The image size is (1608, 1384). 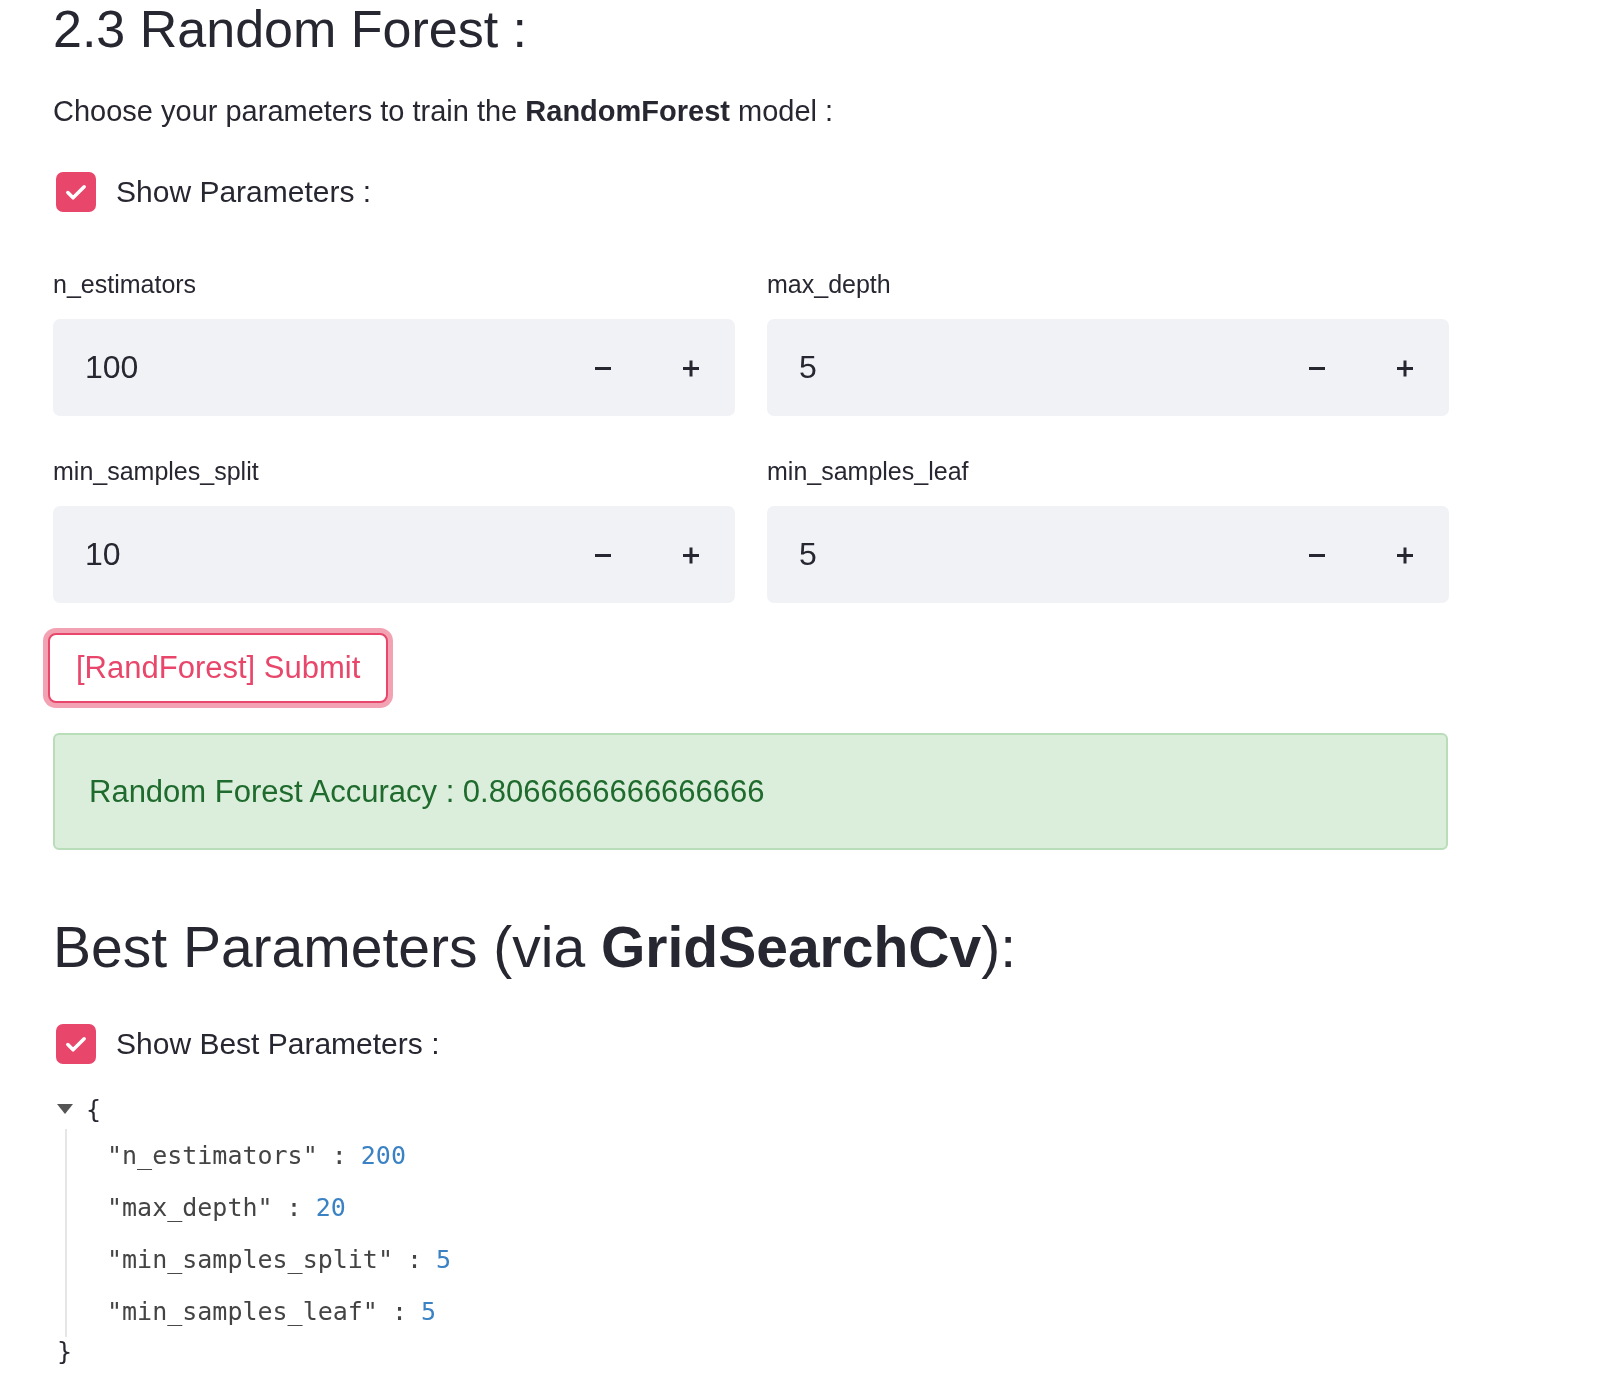 I want to click on json-value: 20, so click(x=330, y=1207).